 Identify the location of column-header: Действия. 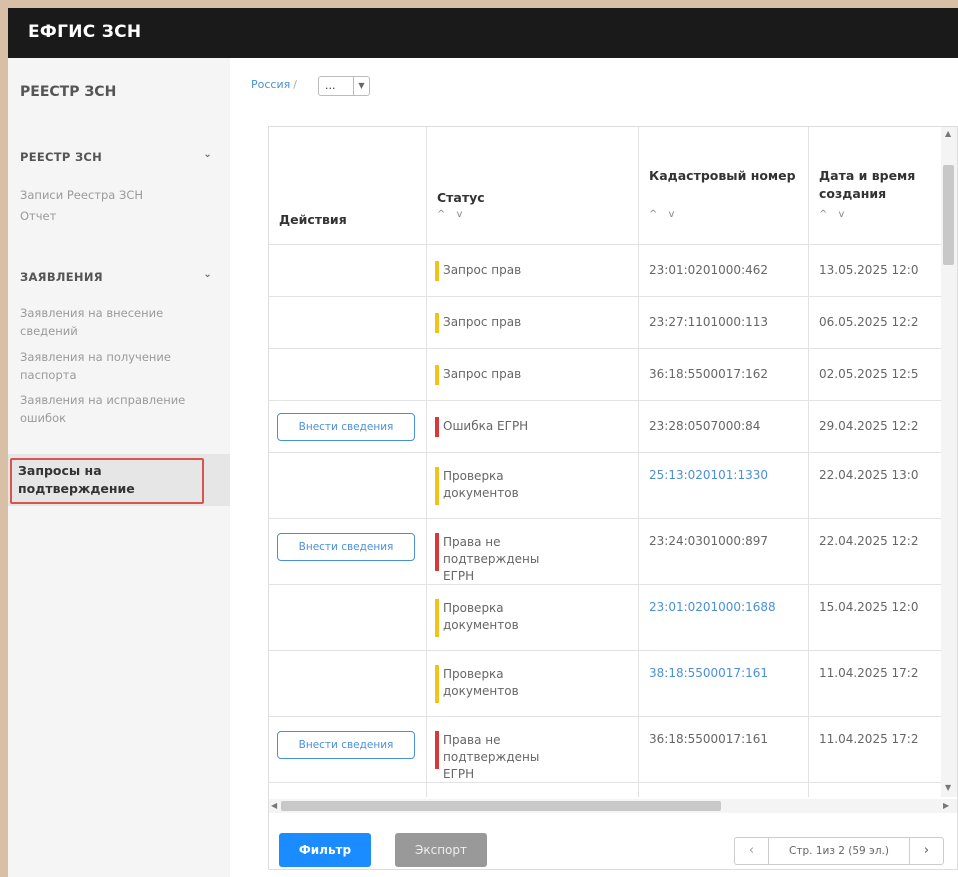
(348, 185).